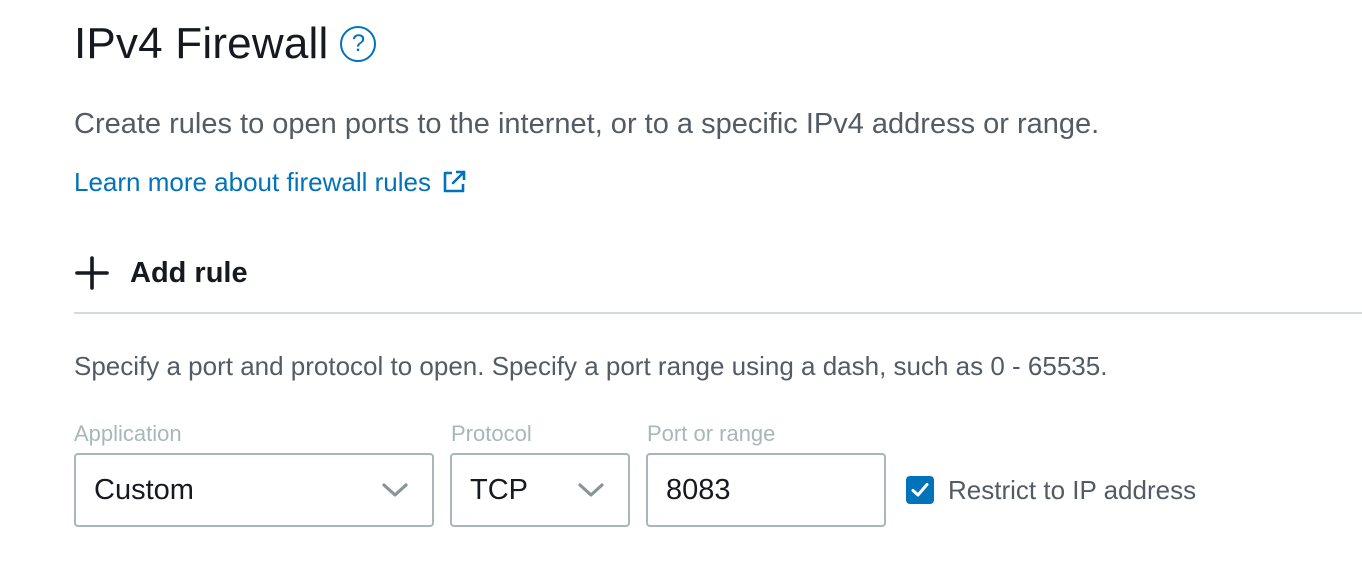  I want to click on application-select: Custom, so click(254, 490).